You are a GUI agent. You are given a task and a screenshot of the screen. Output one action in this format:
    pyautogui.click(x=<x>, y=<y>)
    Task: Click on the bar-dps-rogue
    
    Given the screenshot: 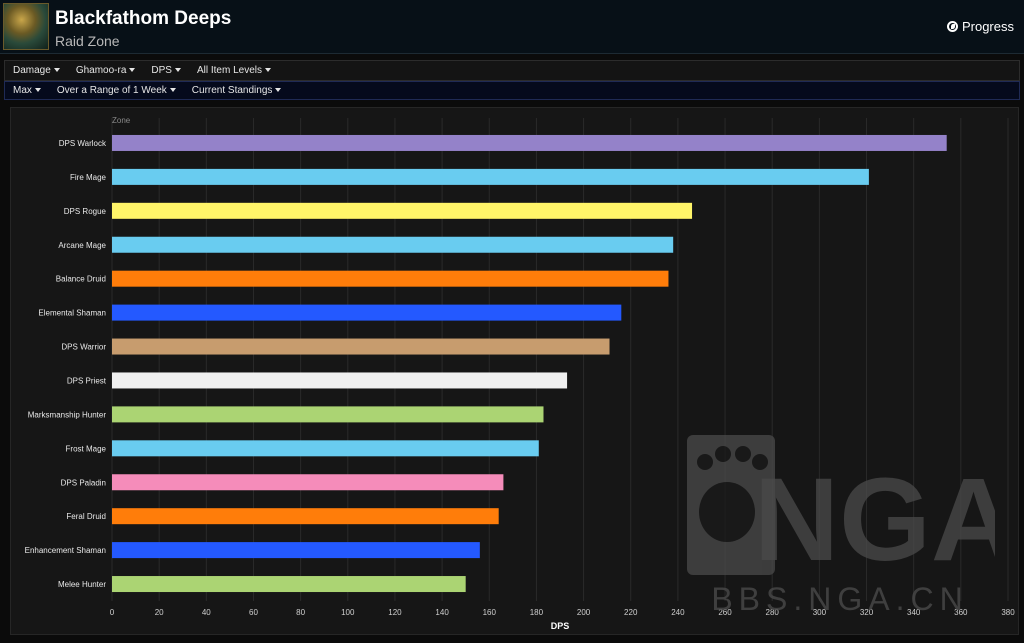 What is the action you would take?
    pyautogui.click(x=402, y=210)
    